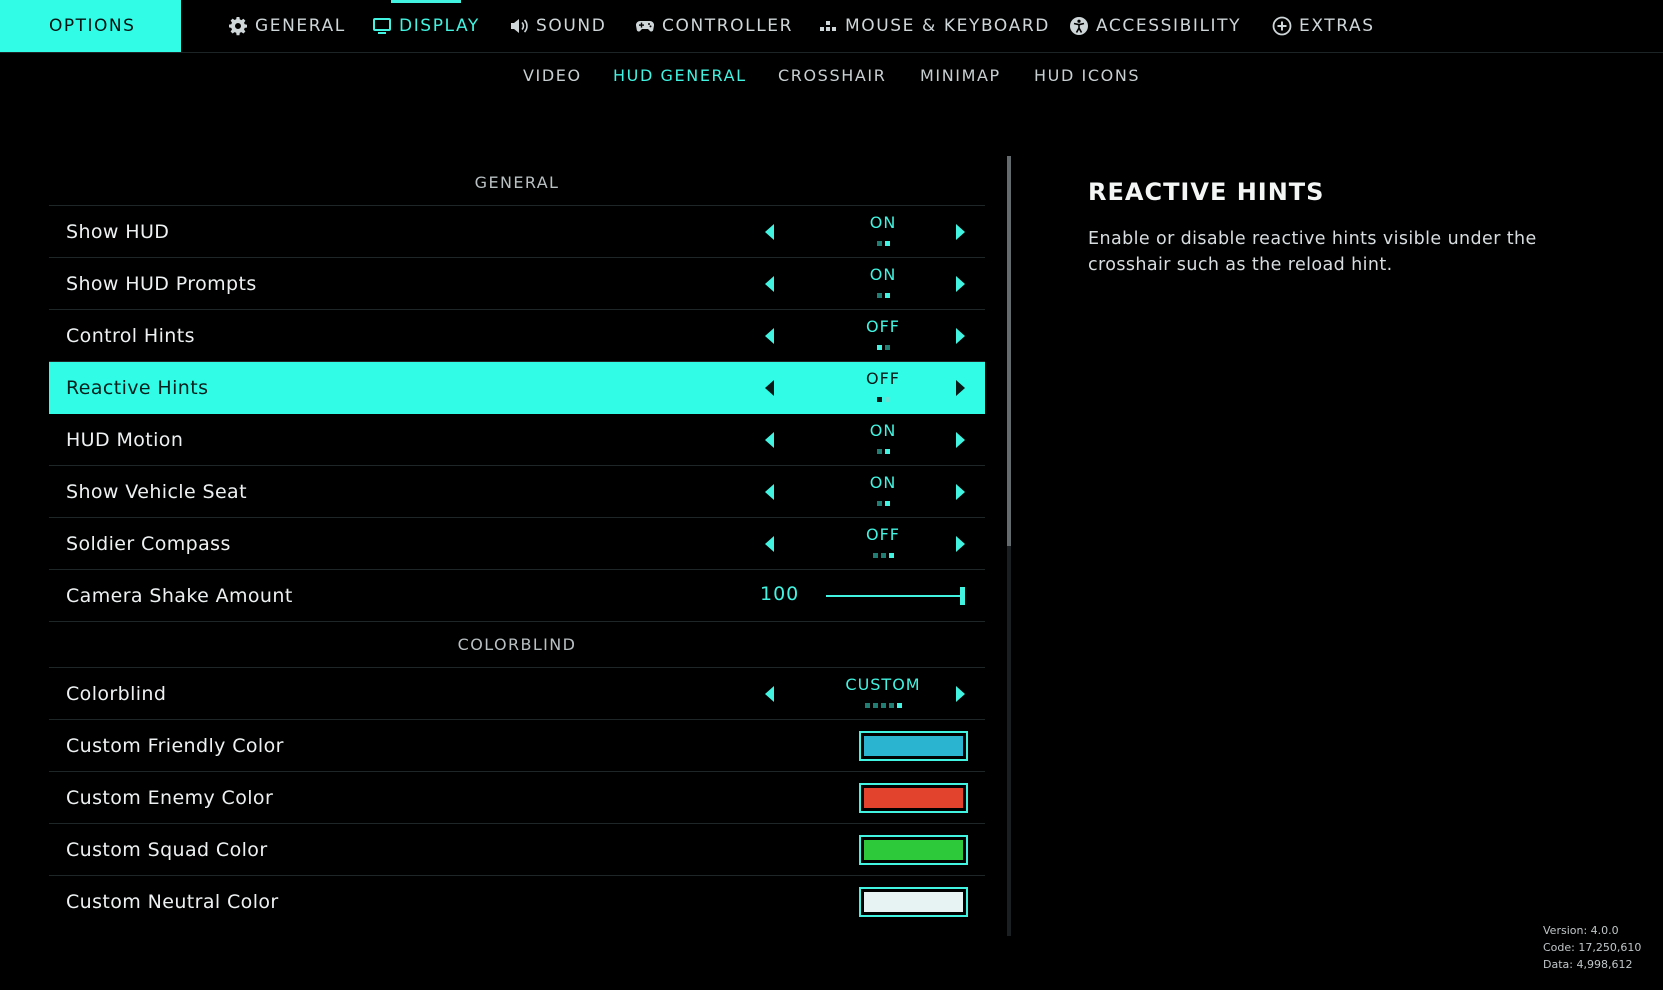 This screenshot has height=990, width=1663. Describe the element at coordinates (116, 693) in the screenshot. I see `setting-label: Colorblind` at that location.